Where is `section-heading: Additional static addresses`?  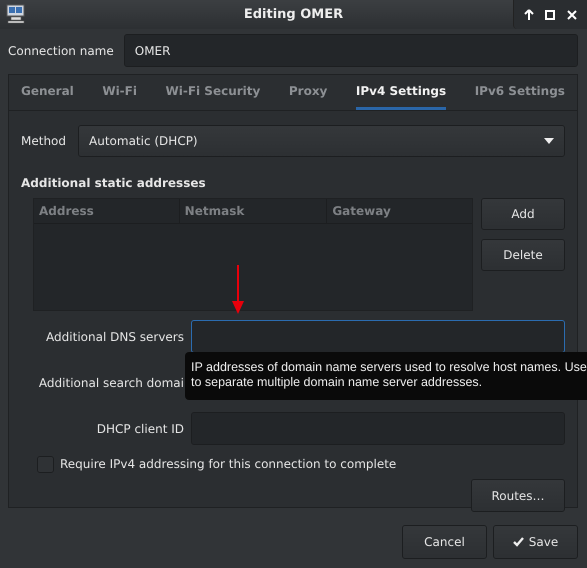 section-heading: Additional static addresses is located at coordinates (114, 183).